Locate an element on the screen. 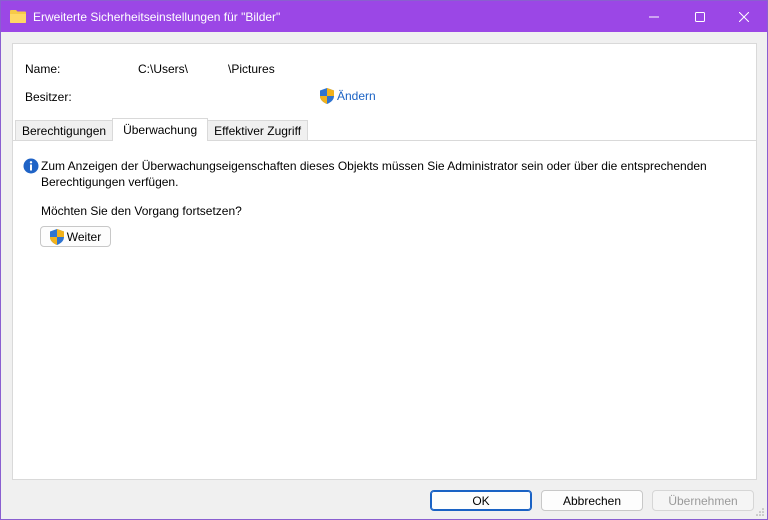  continue-button: Weiter is located at coordinates (75, 236).